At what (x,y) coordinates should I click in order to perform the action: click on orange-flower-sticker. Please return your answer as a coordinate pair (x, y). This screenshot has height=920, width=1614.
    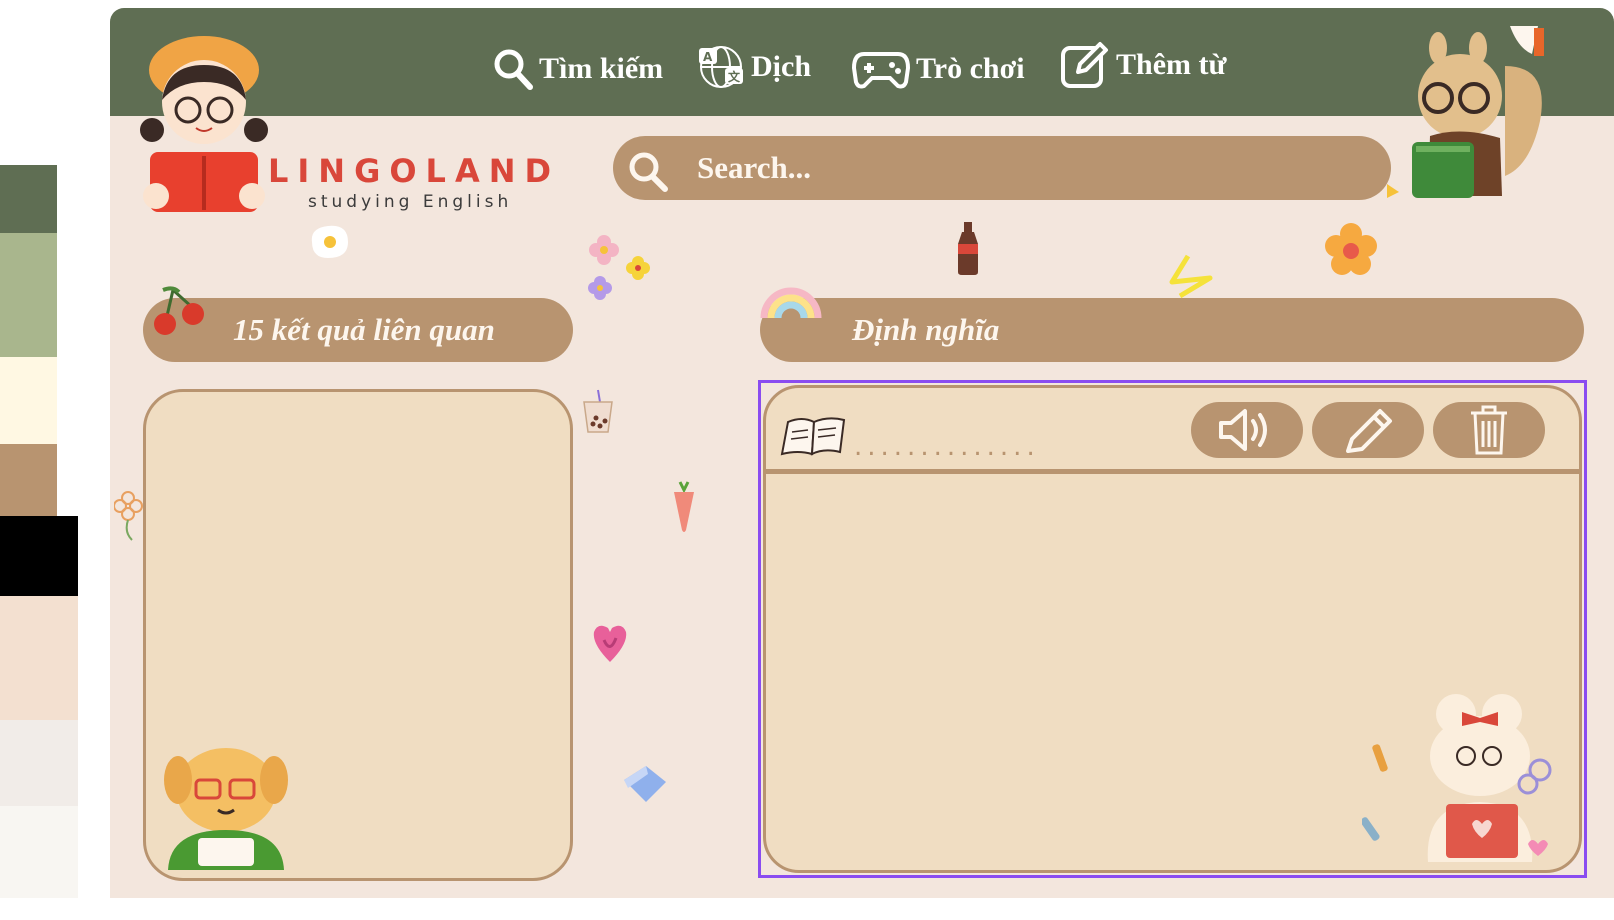
    Looking at the image, I should click on (1351, 249).